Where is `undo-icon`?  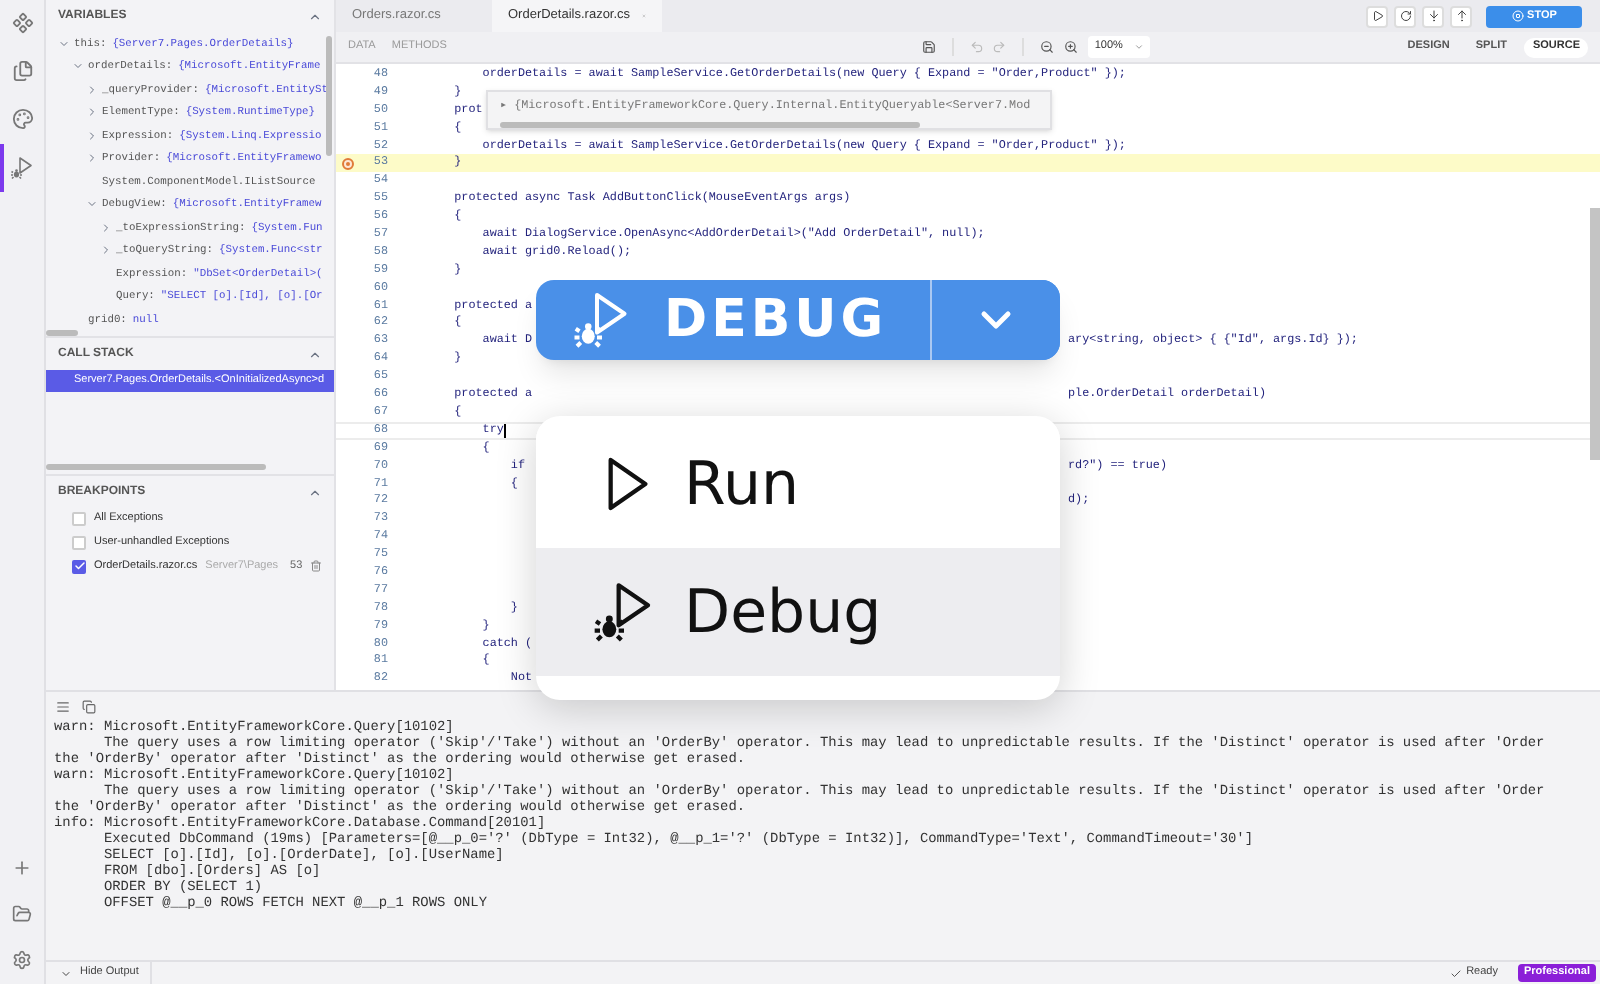
undo-icon is located at coordinates (977, 47).